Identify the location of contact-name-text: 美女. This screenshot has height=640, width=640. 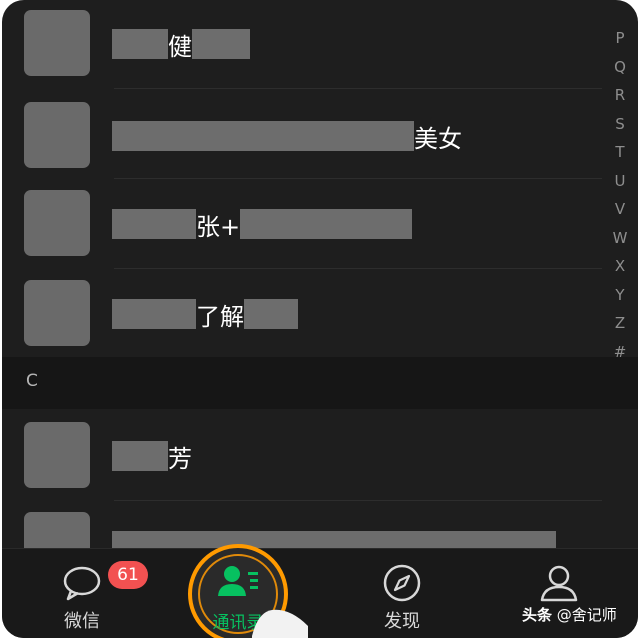
(438, 138).